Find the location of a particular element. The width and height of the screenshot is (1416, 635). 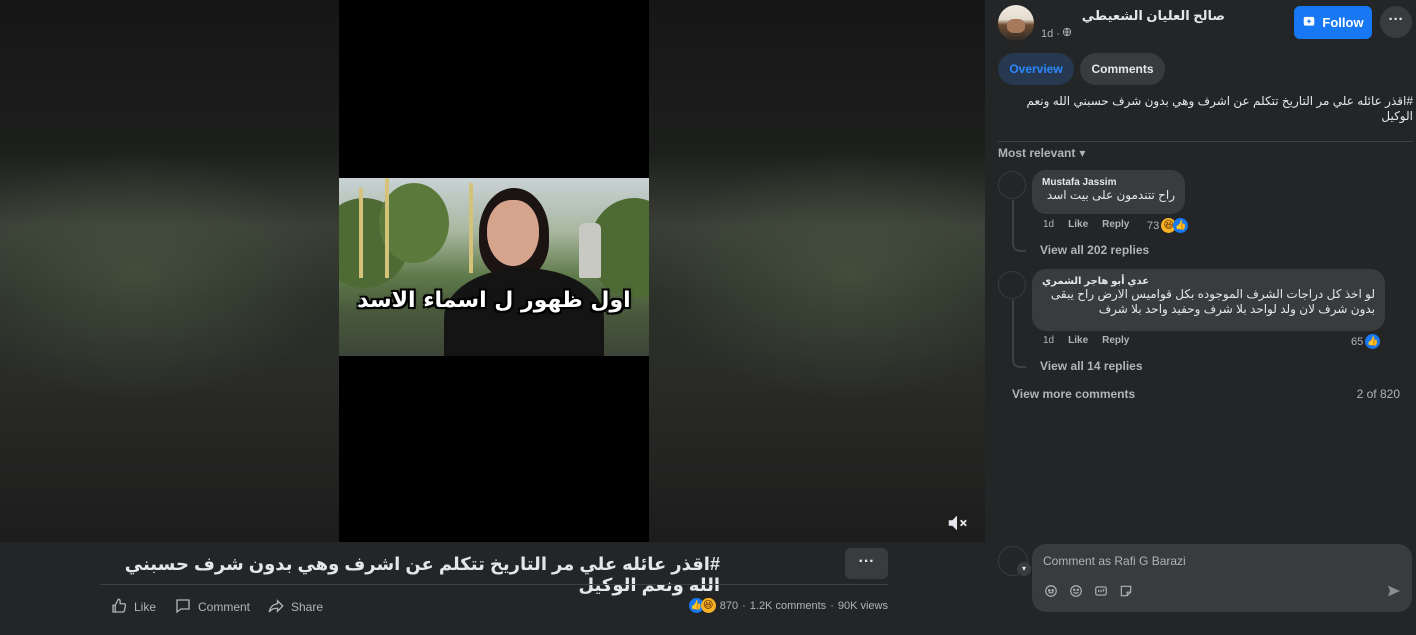

comment-bubble: Mustafa Jassim راح تتندمون على بيت اسد is located at coordinates (1108, 192).